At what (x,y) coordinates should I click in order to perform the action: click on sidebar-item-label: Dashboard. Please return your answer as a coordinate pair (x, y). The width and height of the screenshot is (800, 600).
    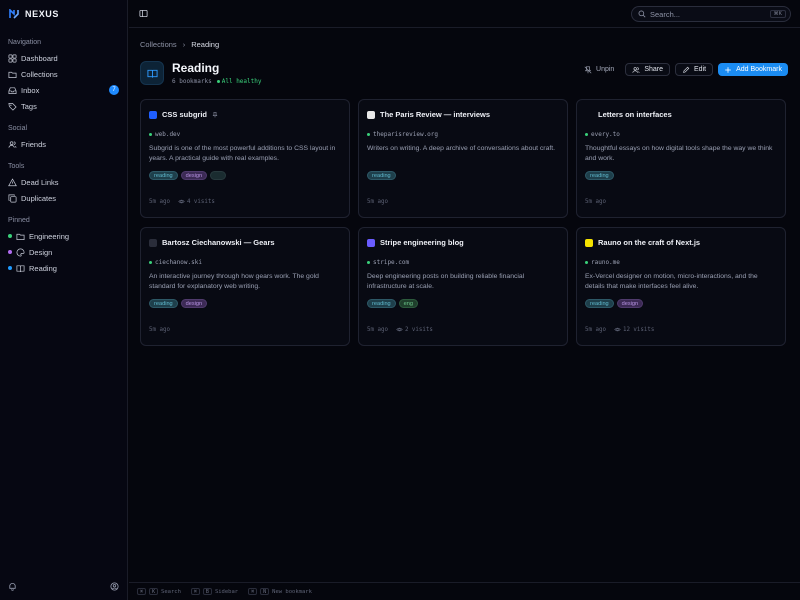
    Looking at the image, I should click on (39, 58).